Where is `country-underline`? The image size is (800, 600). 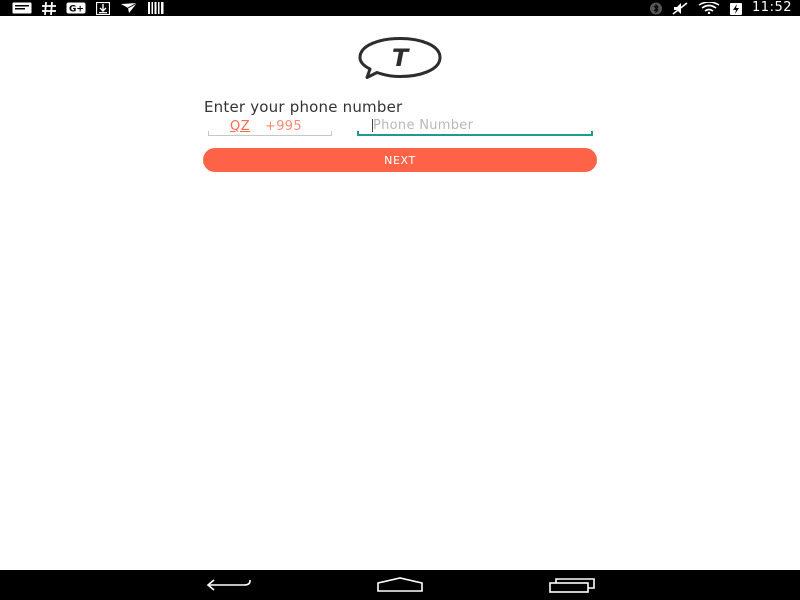
country-underline is located at coordinates (270, 135).